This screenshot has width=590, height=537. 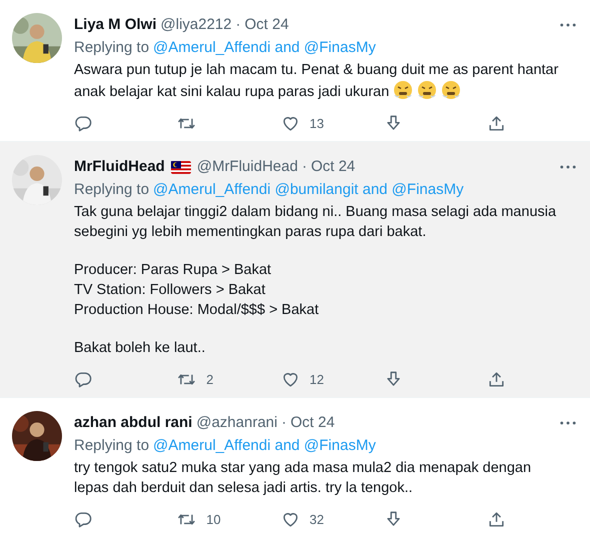 I want to click on user-name: azhan abdul rani, so click(x=133, y=423).